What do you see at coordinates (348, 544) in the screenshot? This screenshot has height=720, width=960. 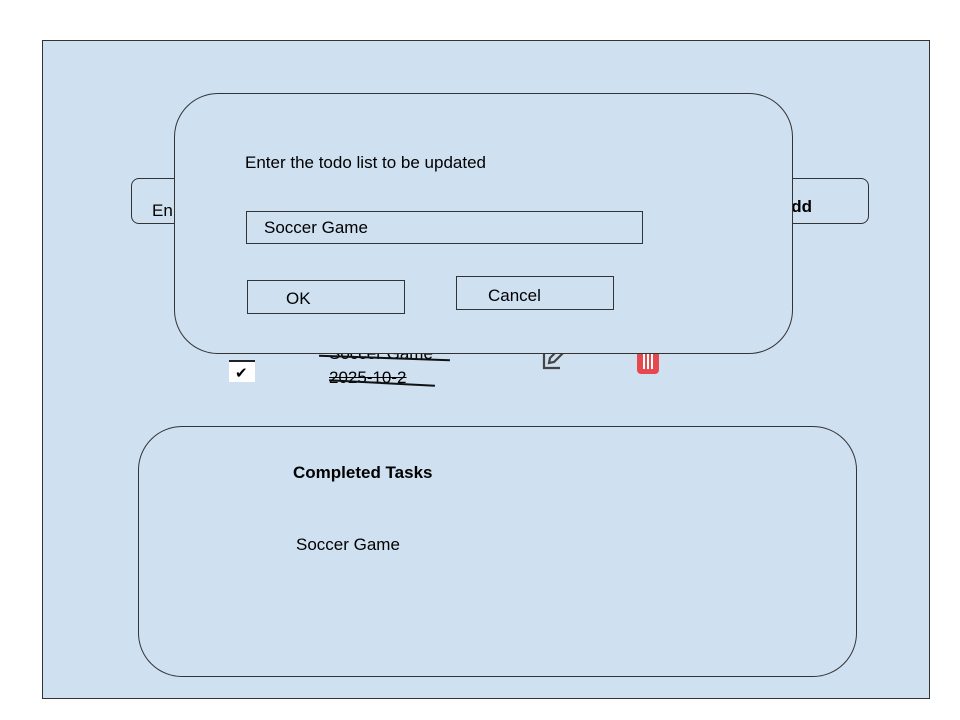 I see `completed-task-item: Soccer Game` at bounding box center [348, 544].